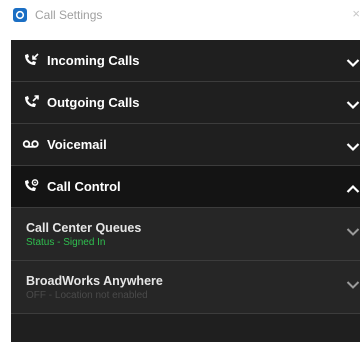 The height and width of the screenshot is (342, 360). What do you see at coordinates (356, 14) in the screenshot?
I see `close-icon: ×` at bounding box center [356, 14].